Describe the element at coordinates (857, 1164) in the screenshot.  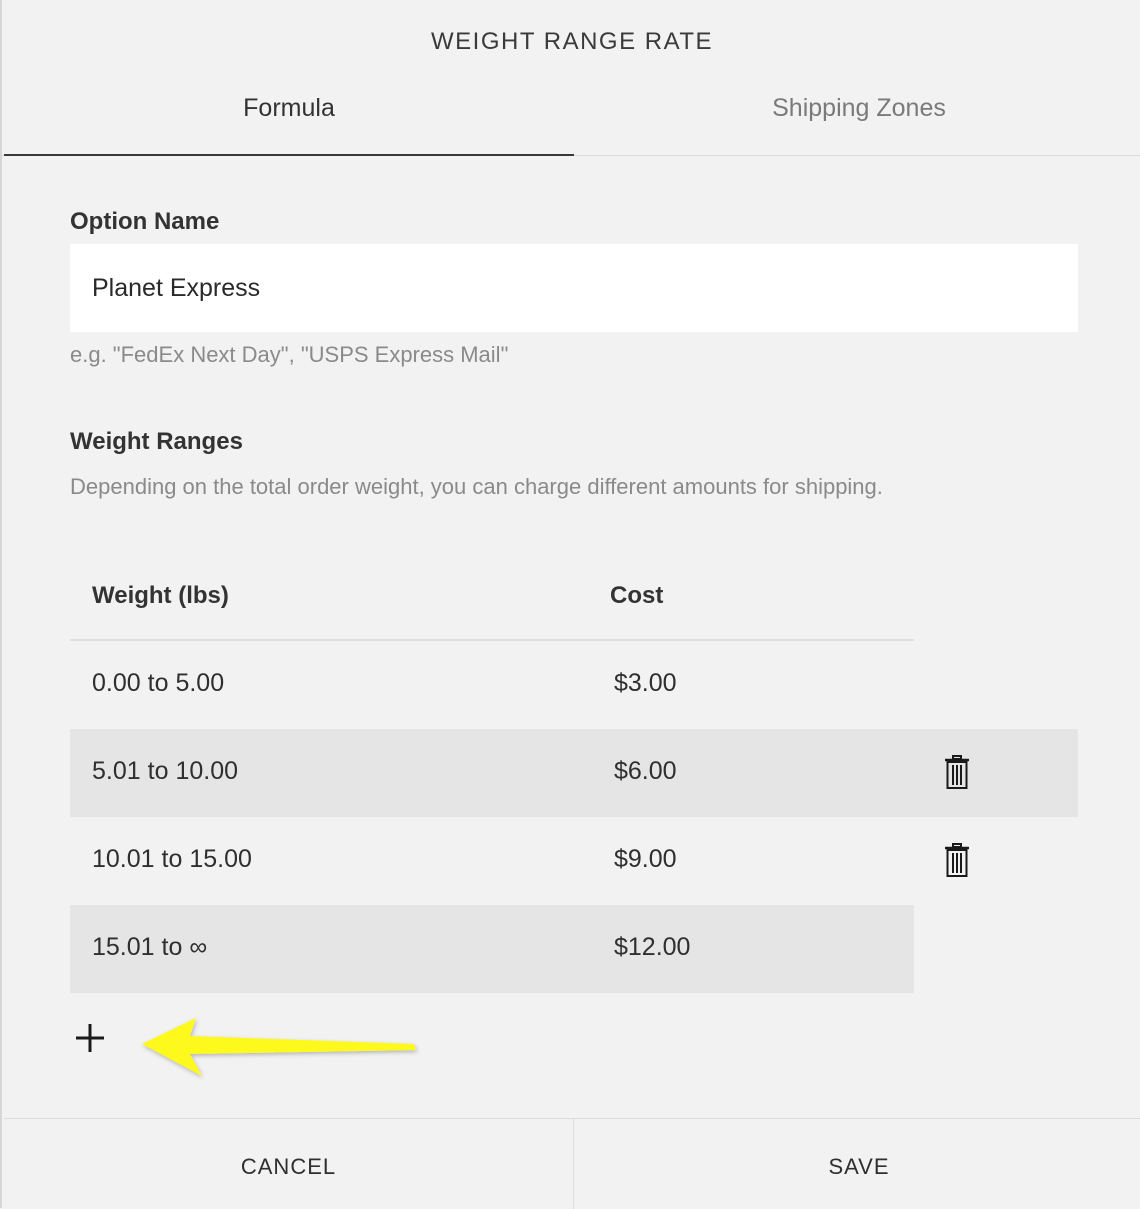
I see `save-button: SAVE` at that location.